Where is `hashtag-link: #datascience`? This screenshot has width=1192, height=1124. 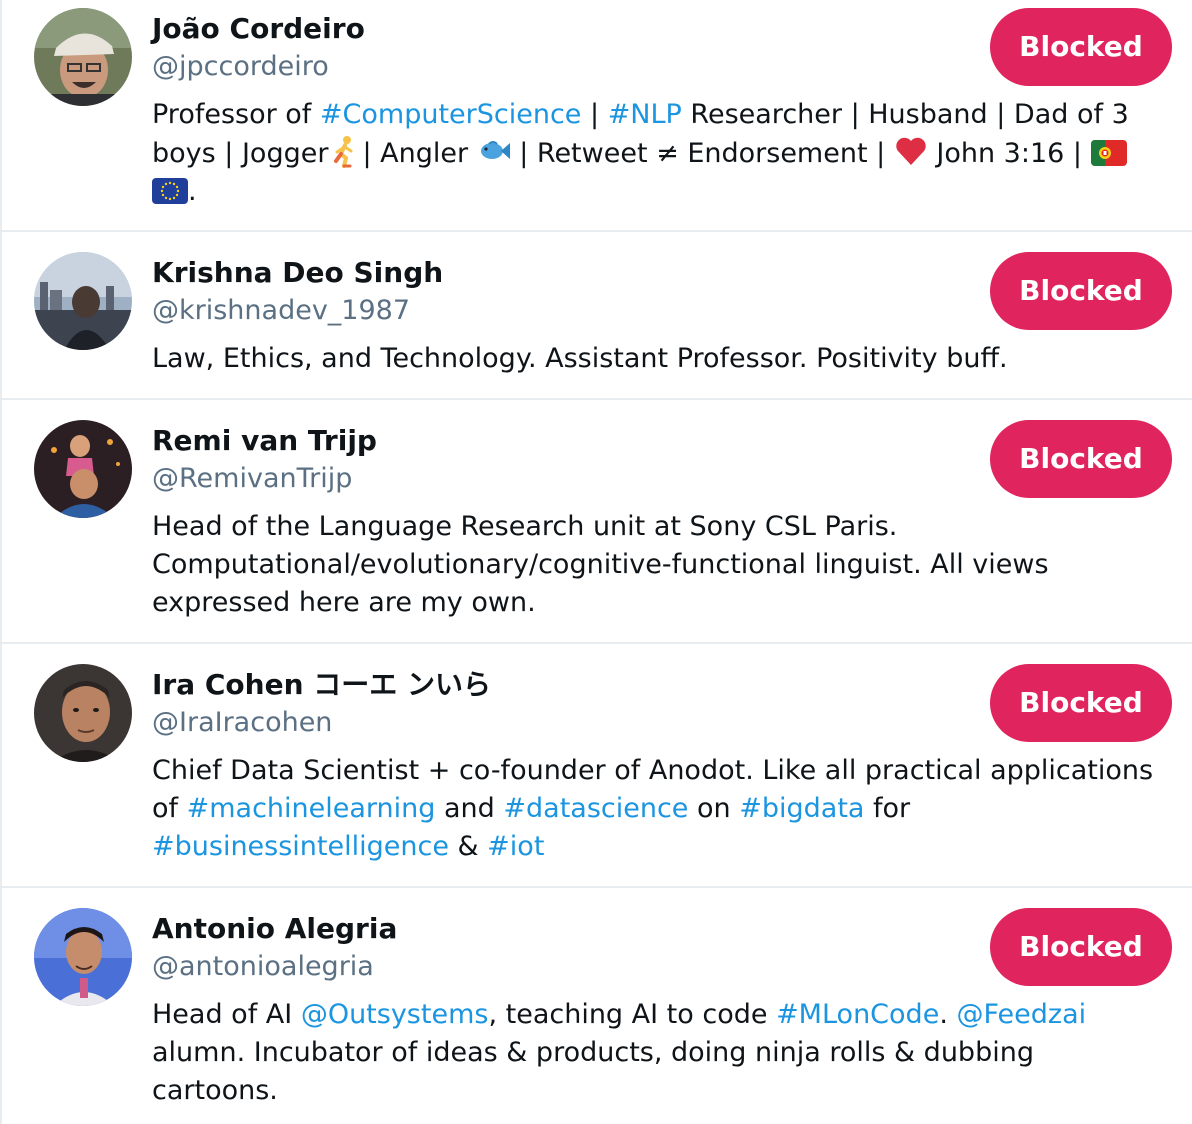
hashtag-link: #datascience is located at coordinates (595, 808).